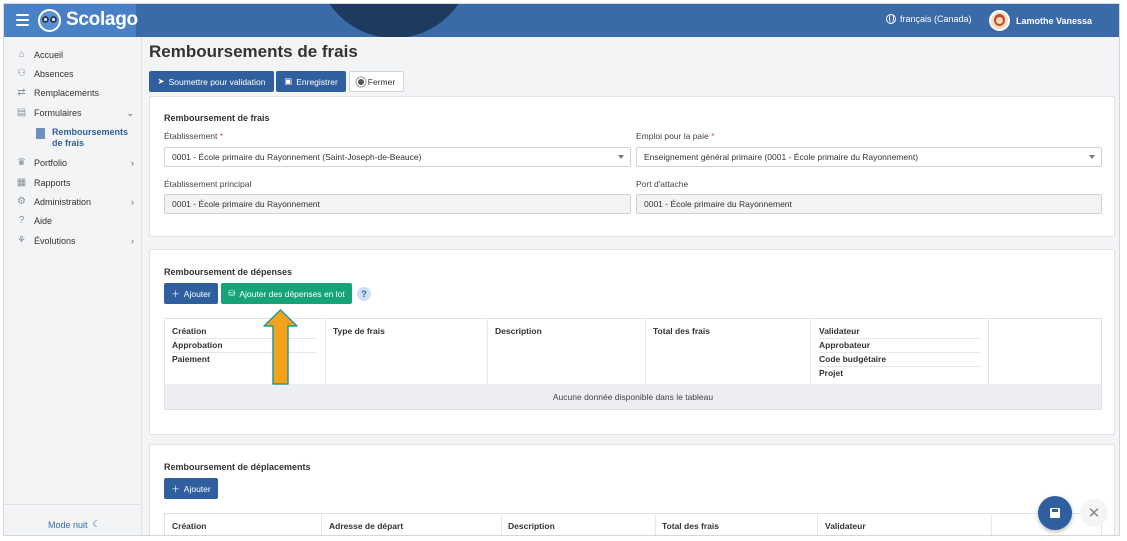  I want to click on user-menu: Lamothe Vanessa, so click(1040, 20).